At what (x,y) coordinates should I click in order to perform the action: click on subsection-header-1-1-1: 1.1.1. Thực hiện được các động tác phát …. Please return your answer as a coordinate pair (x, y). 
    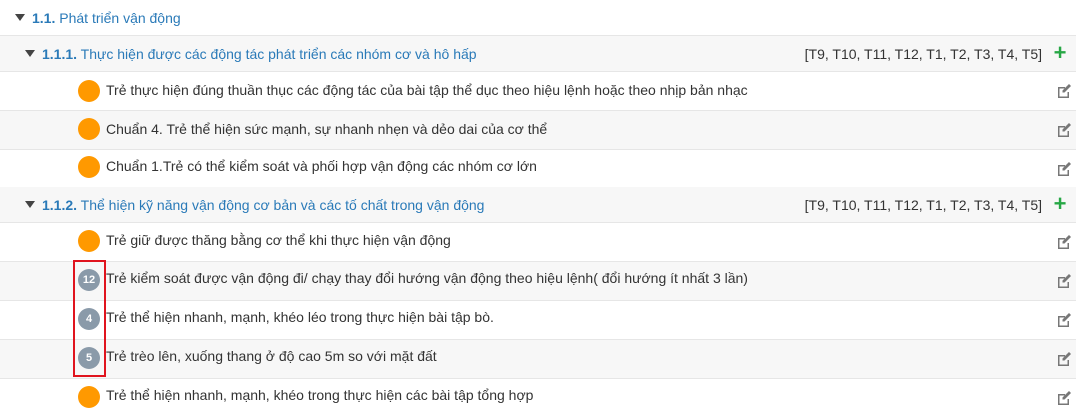
    Looking at the image, I should click on (538, 54).